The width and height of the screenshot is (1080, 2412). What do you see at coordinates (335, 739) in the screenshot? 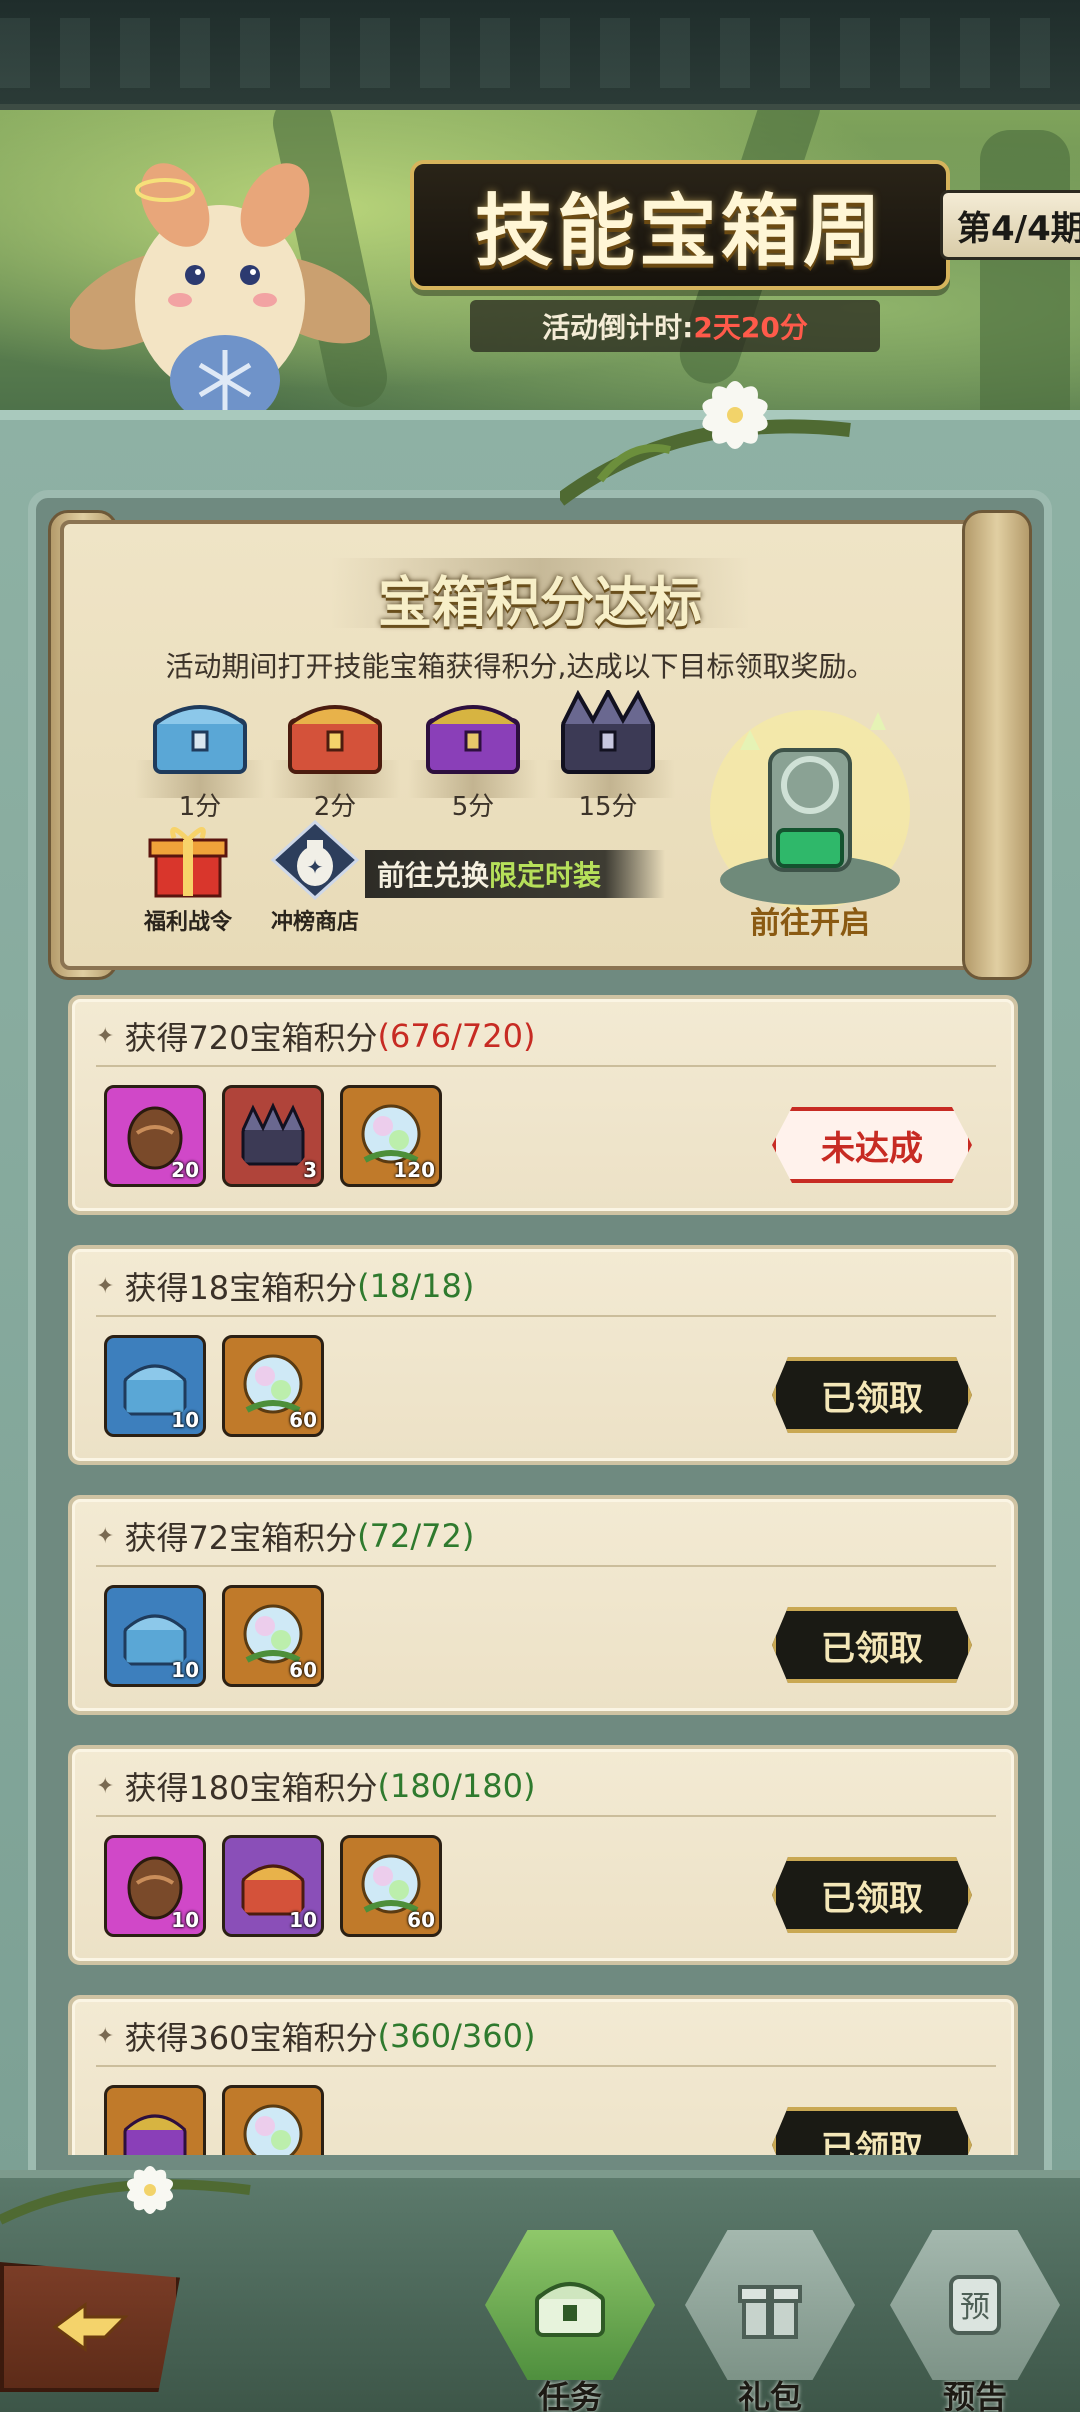
I see `red-chest-icon` at bounding box center [335, 739].